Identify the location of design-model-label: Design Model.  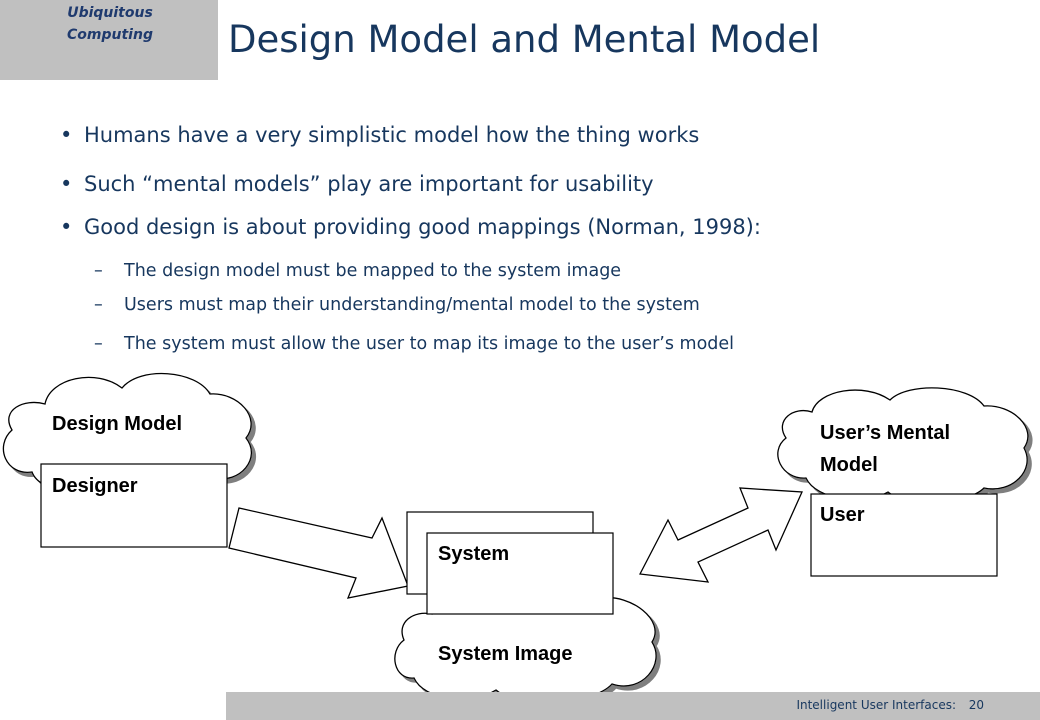
(117, 424).